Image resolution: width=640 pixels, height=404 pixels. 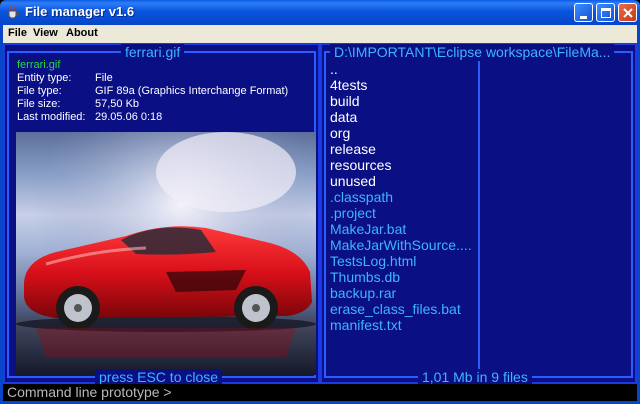 What do you see at coordinates (152, 78) in the screenshot?
I see `info-row-entity-type: Entity type: File` at bounding box center [152, 78].